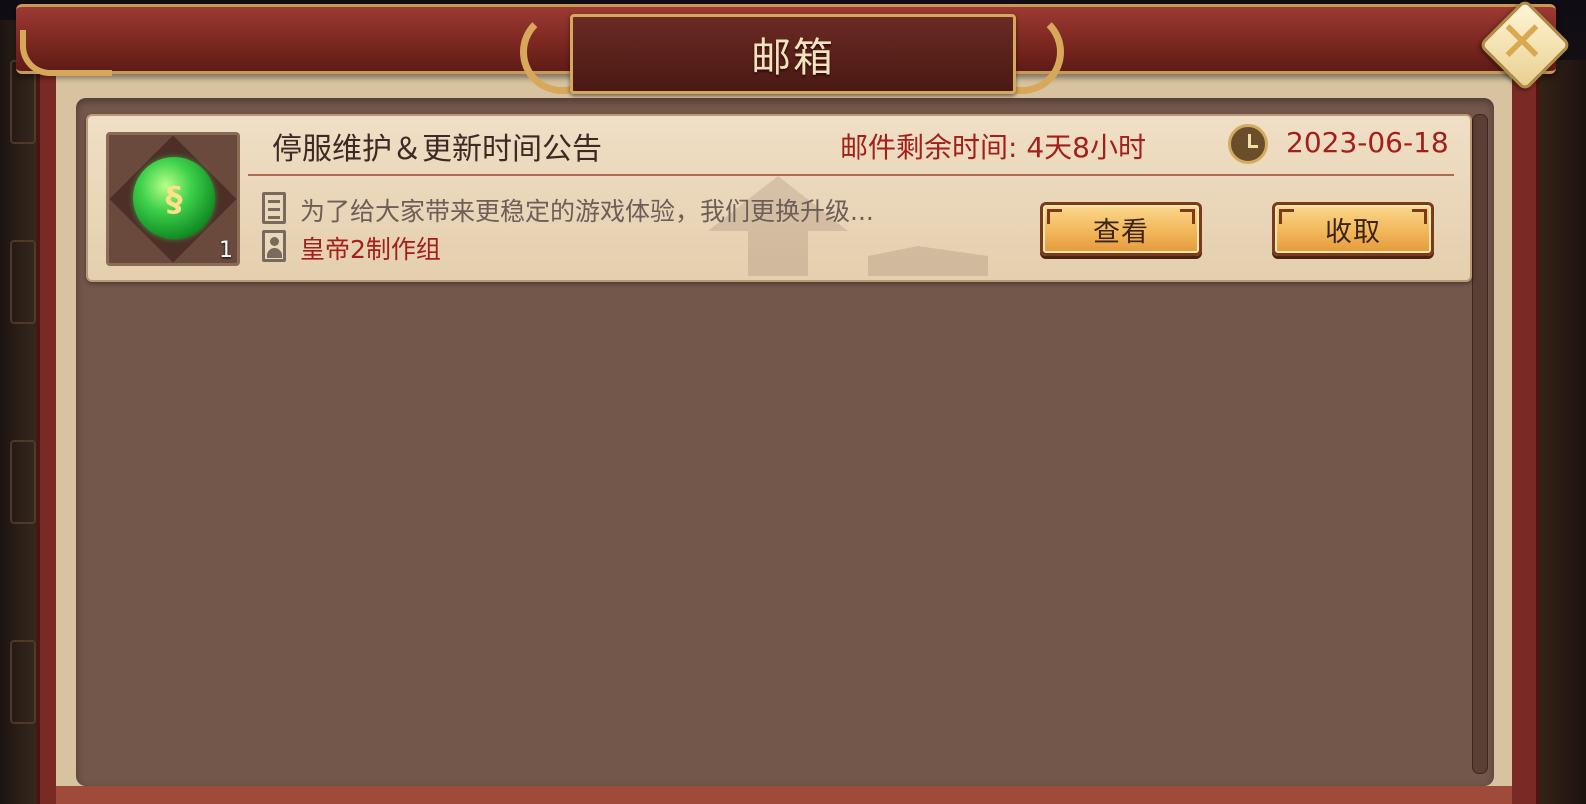  I want to click on mail-divider, so click(851, 175).